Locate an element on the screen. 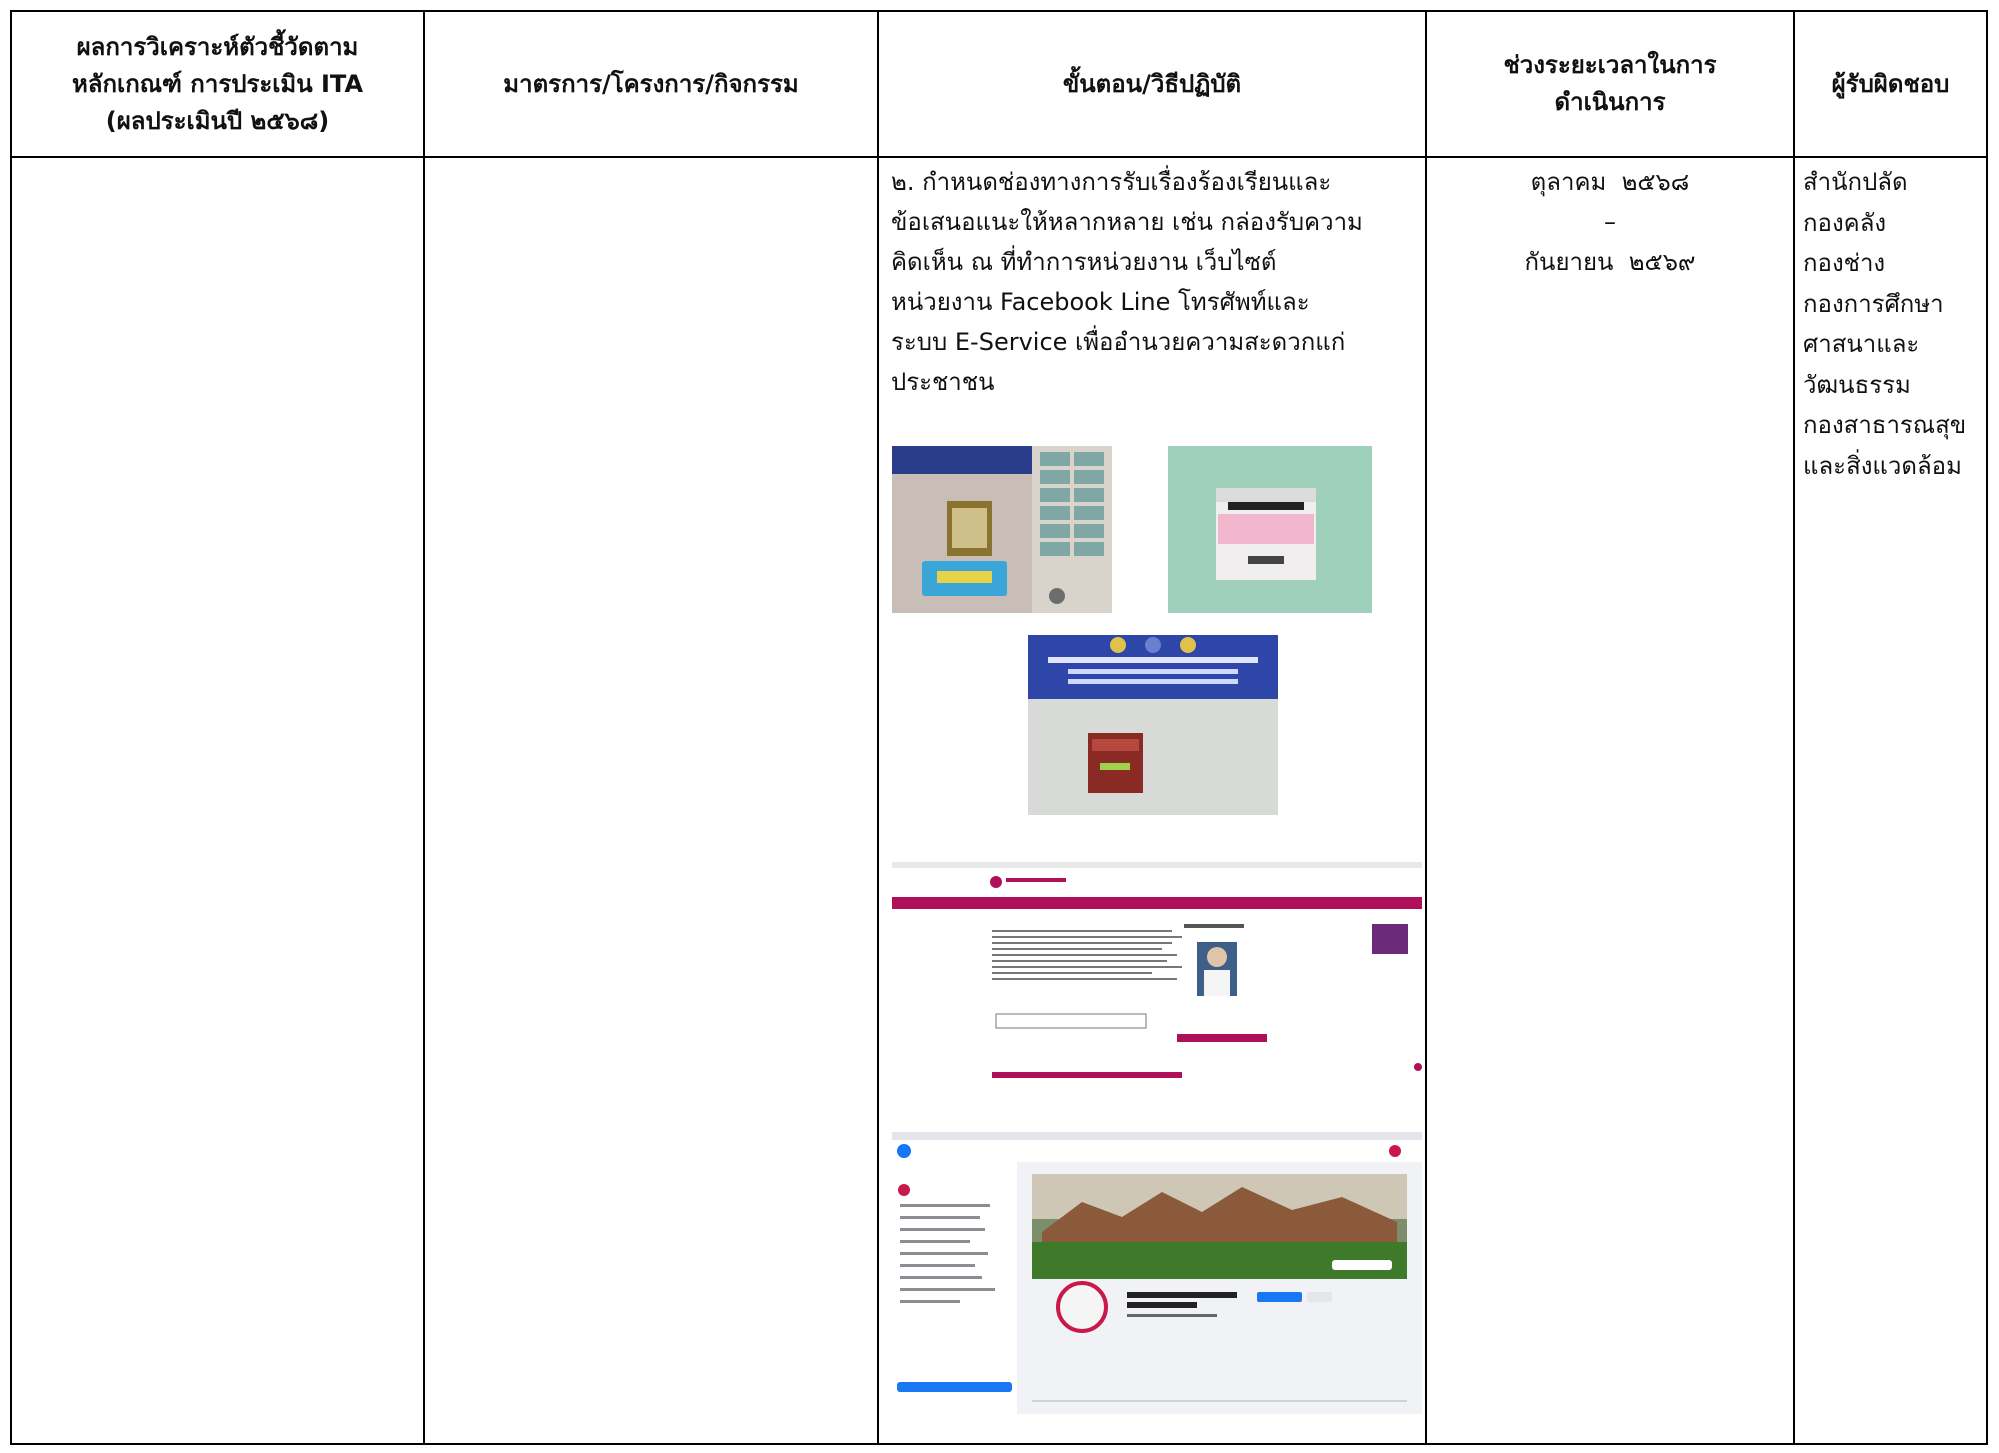  procedure-line: คิดเห็น ณ ที่ทำการหน่วยงาน เว็บไซต์ is located at coordinates (1084, 262).